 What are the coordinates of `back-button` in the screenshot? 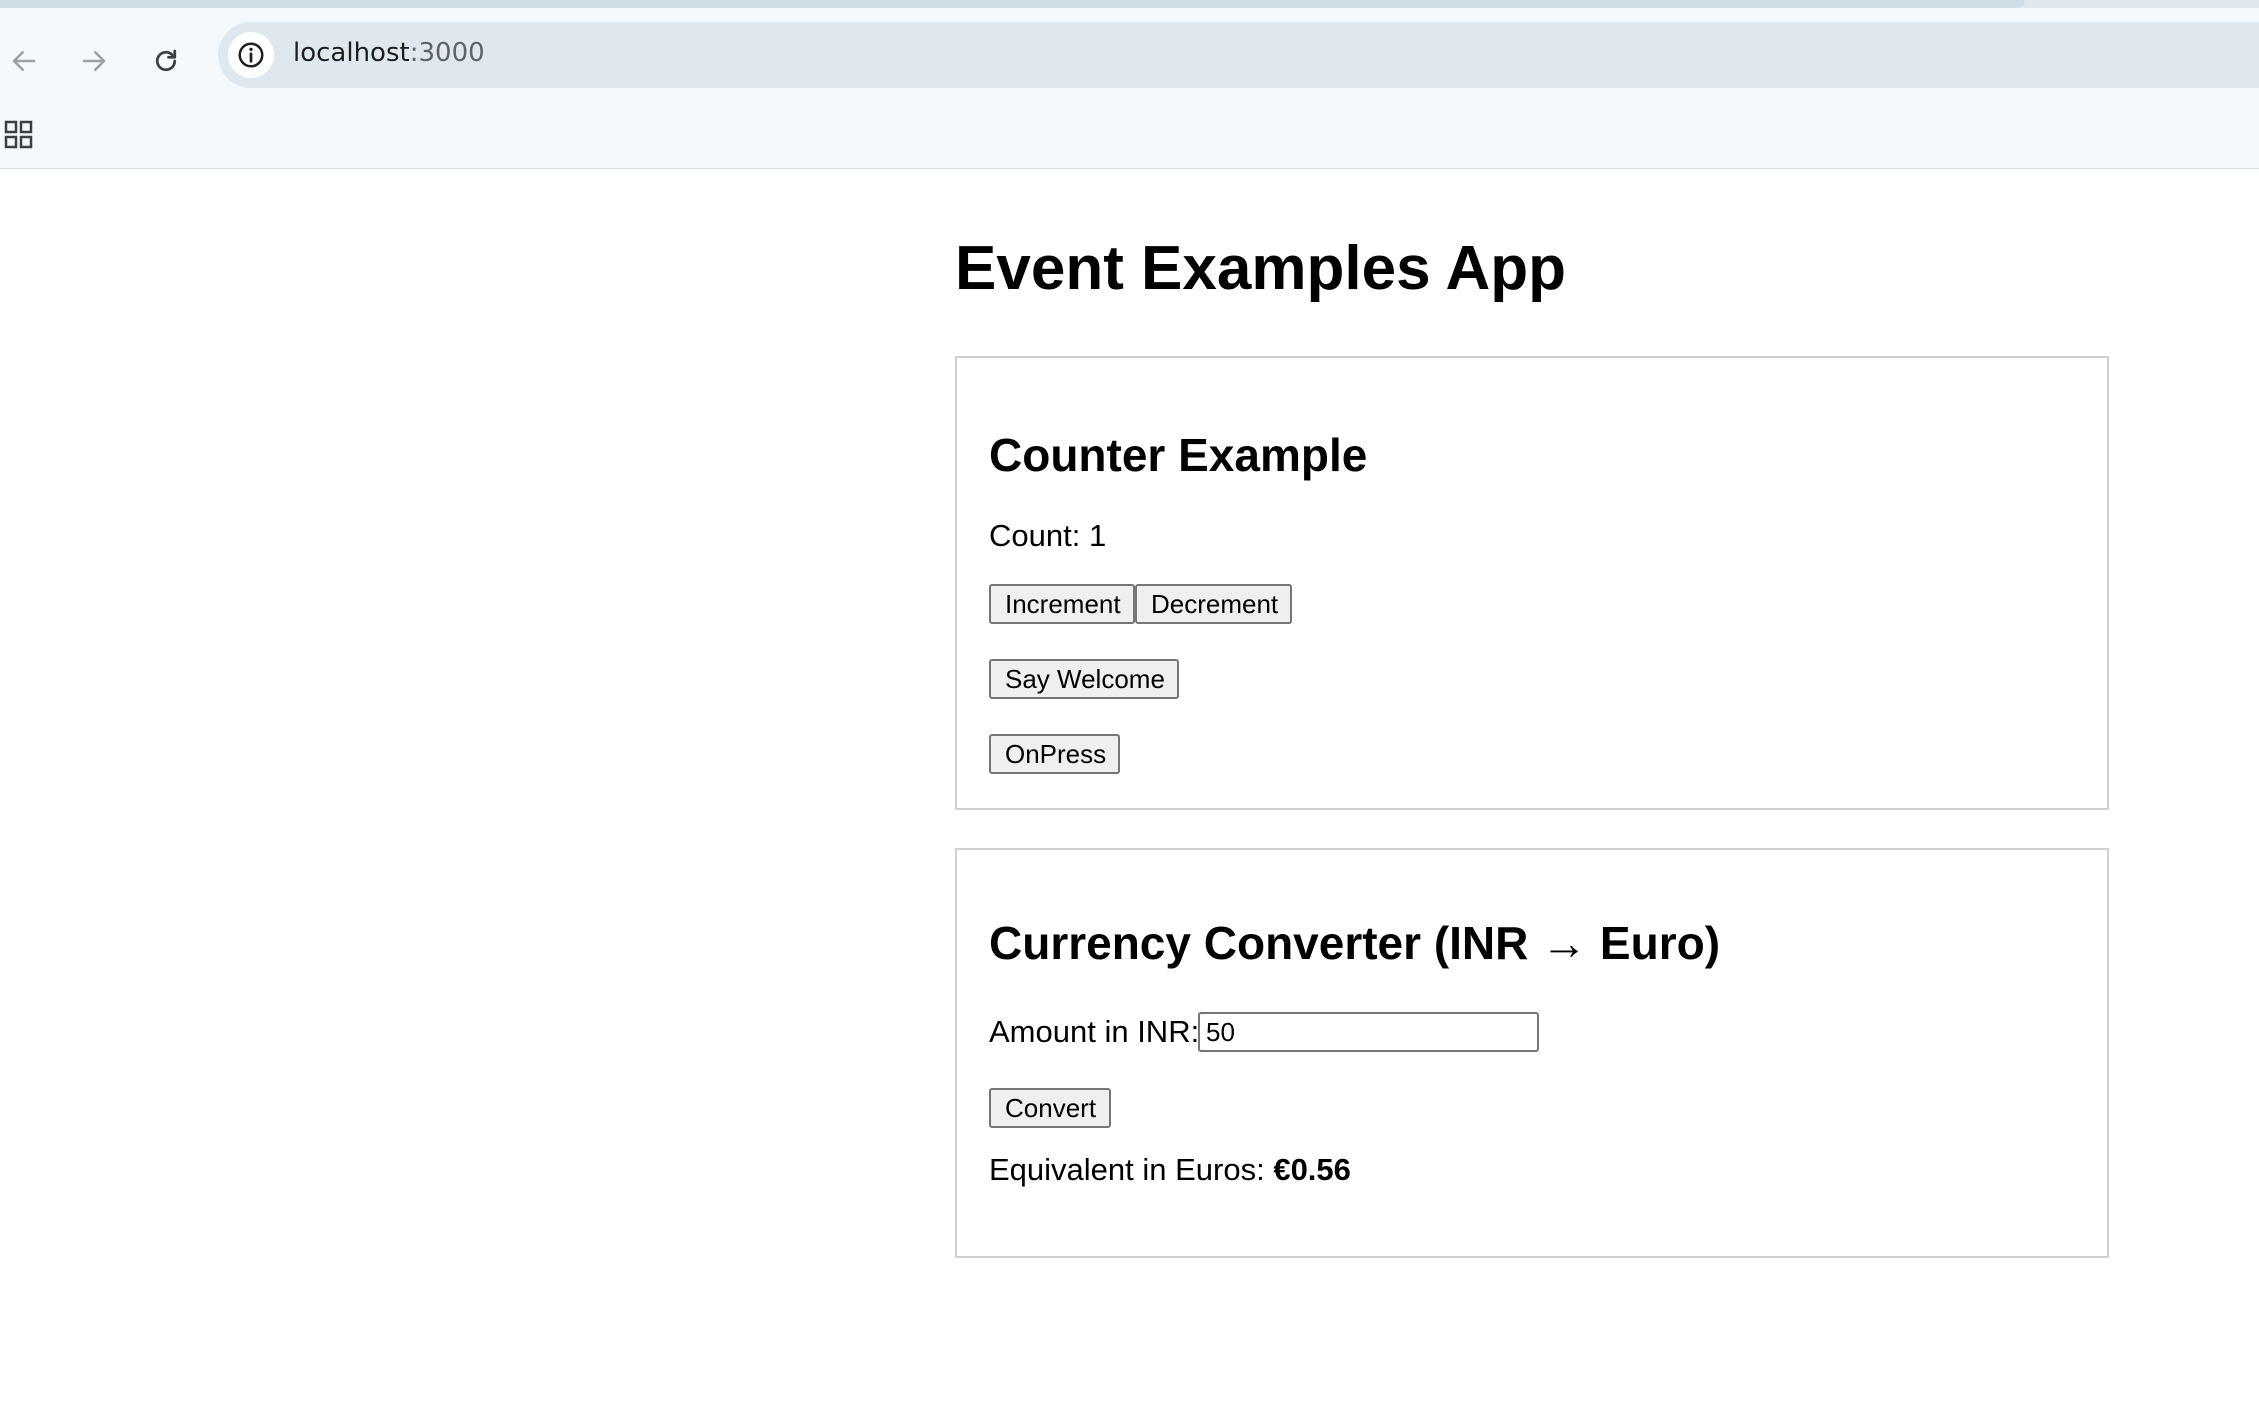 It's located at (24, 61).